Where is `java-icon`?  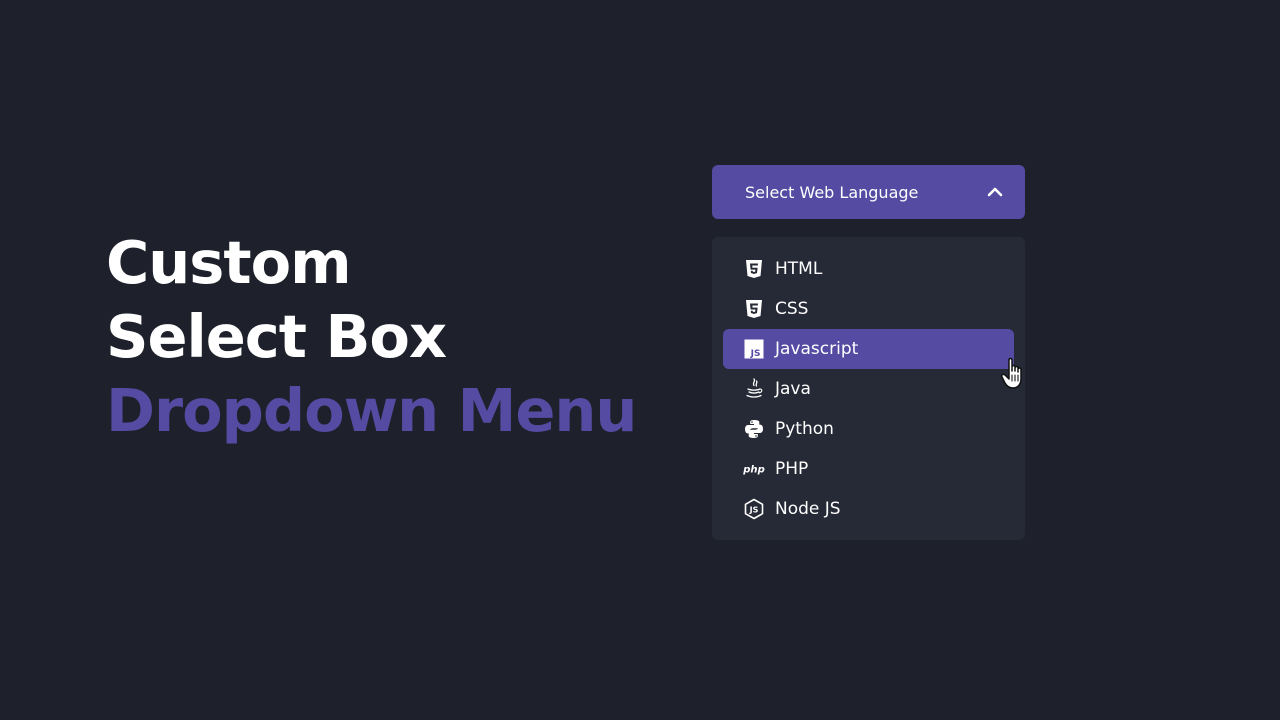 java-icon is located at coordinates (754, 389).